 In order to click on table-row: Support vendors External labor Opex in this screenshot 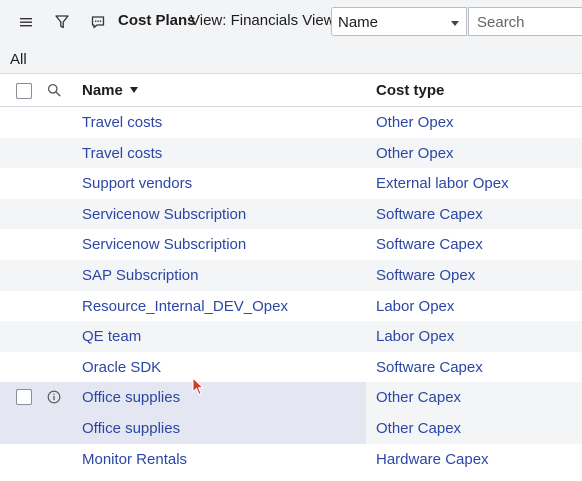, I will do `click(291, 183)`.